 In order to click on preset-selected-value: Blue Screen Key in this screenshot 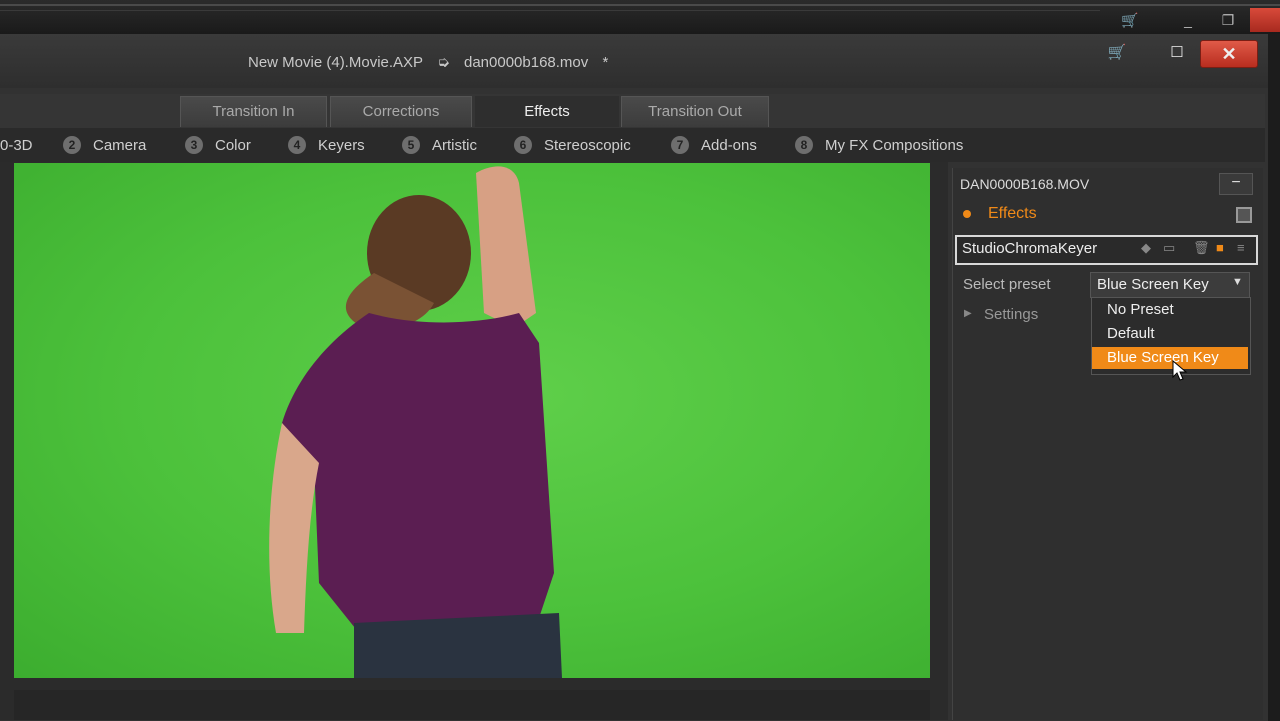, I will do `click(1153, 284)`.